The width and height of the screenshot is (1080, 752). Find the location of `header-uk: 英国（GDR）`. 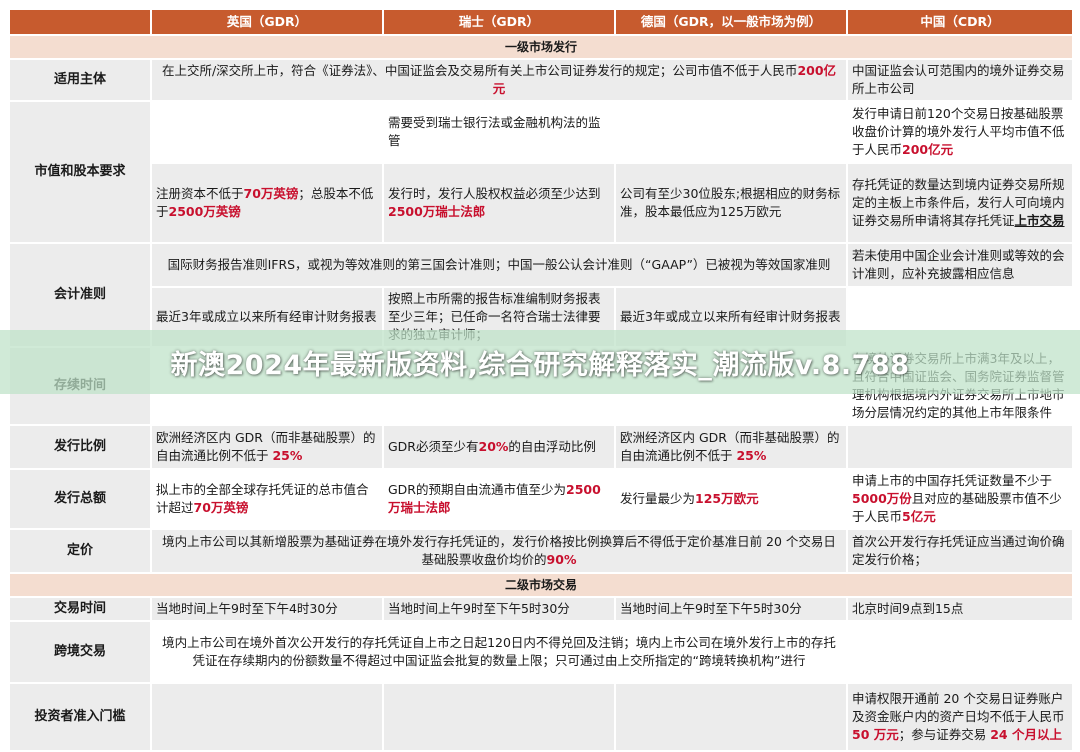

header-uk: 英国（GDR） is located at coordinates (267, 22).